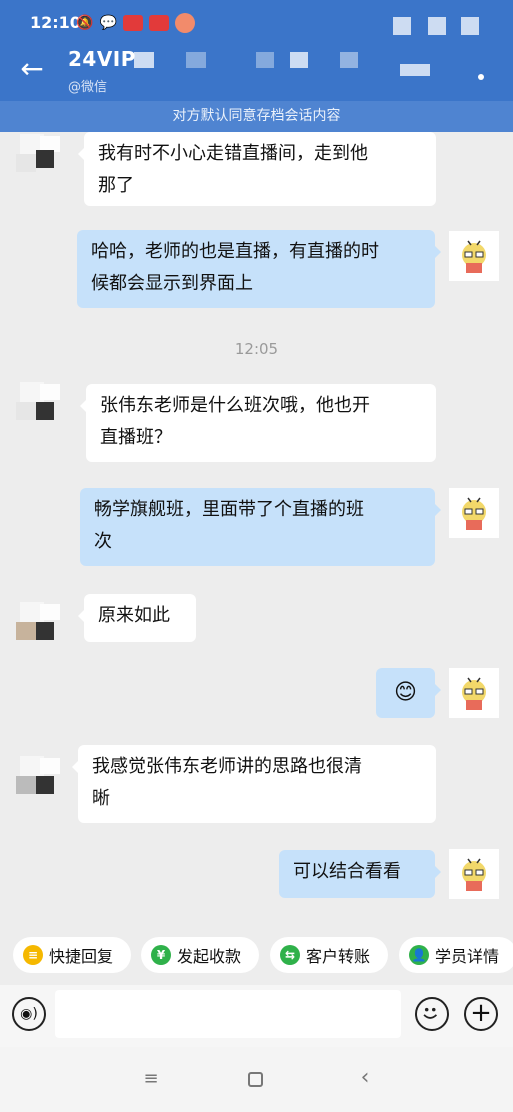  What do you see at coordinates (209, 956) in the screenshot?
I see `start-payment-label: 发起收款` at bounding box center [209, 956].